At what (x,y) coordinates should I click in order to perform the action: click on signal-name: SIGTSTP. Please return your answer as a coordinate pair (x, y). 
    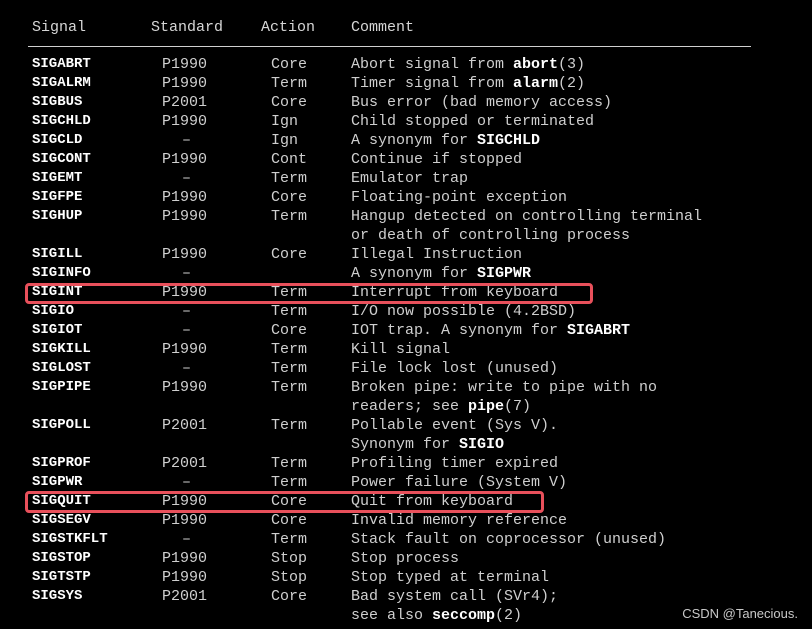
    Looking at the image, I should click on (61, 577).